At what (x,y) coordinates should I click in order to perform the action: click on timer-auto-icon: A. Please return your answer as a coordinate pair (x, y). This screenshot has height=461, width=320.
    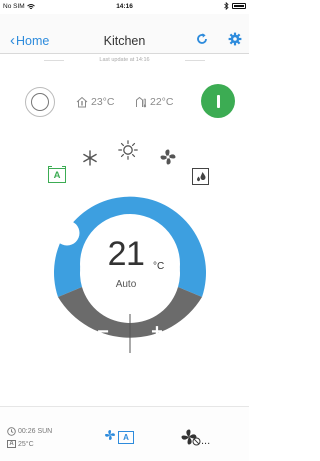
    Looking at the image, I should click on (11, 444).